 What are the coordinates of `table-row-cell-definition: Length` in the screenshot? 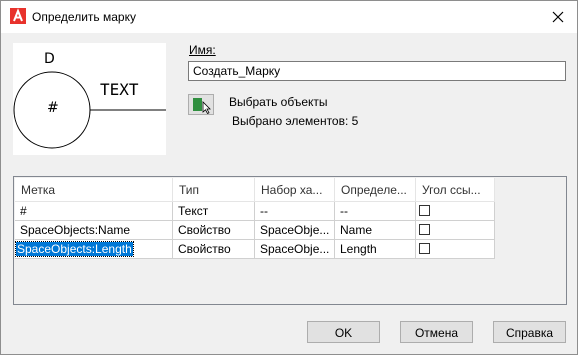 It's located at (375, 249).